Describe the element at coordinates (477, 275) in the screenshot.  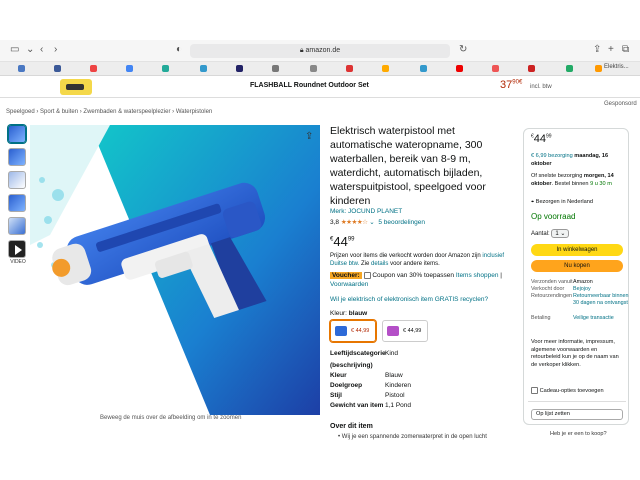
I see `shop-items-link: Items shoppen` at that location.